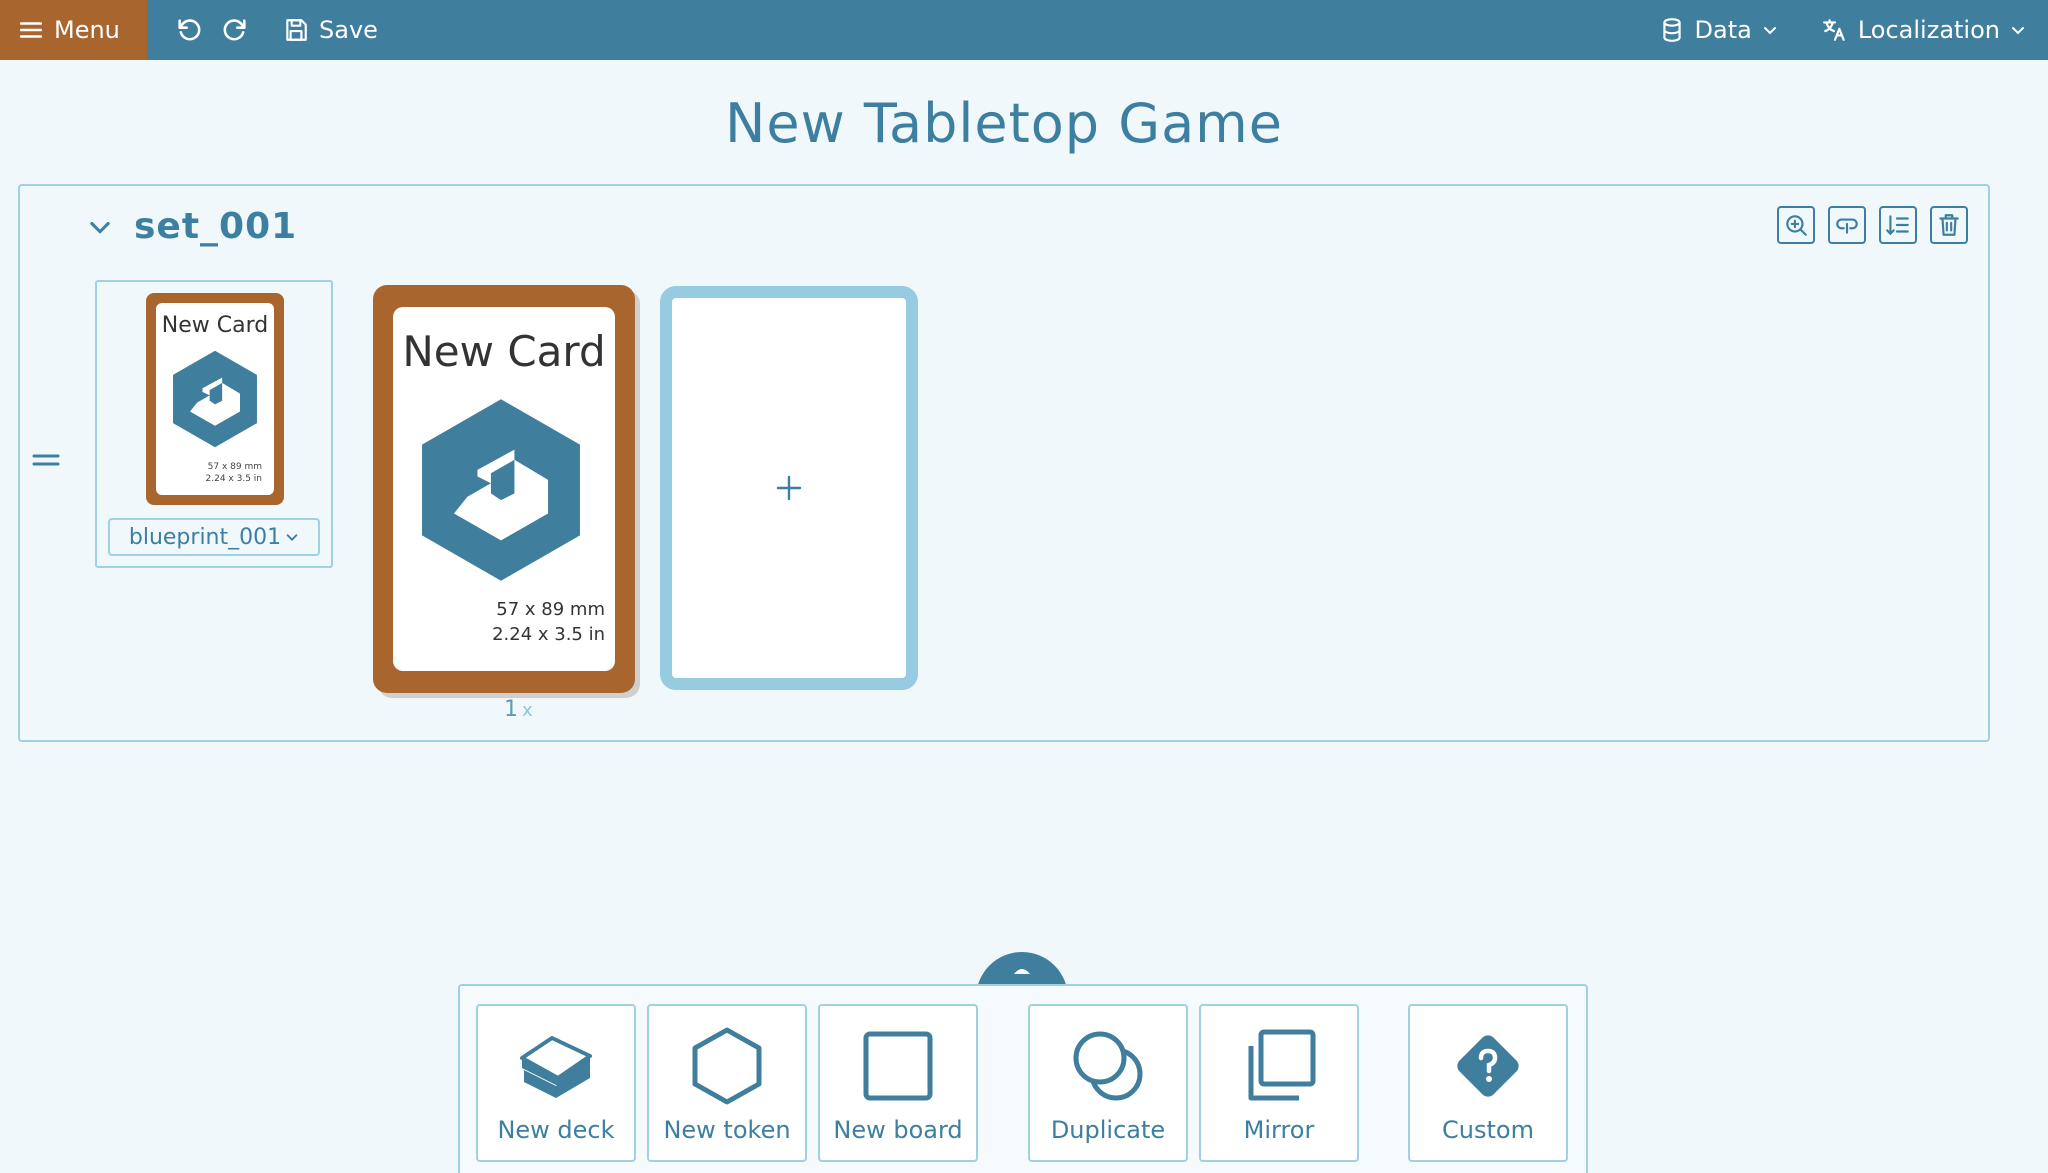 This screenshot has width=2048, height=1173. Describe the element at coordinates (898, 1066) in the screenshot. I see `square-icon` at that location.